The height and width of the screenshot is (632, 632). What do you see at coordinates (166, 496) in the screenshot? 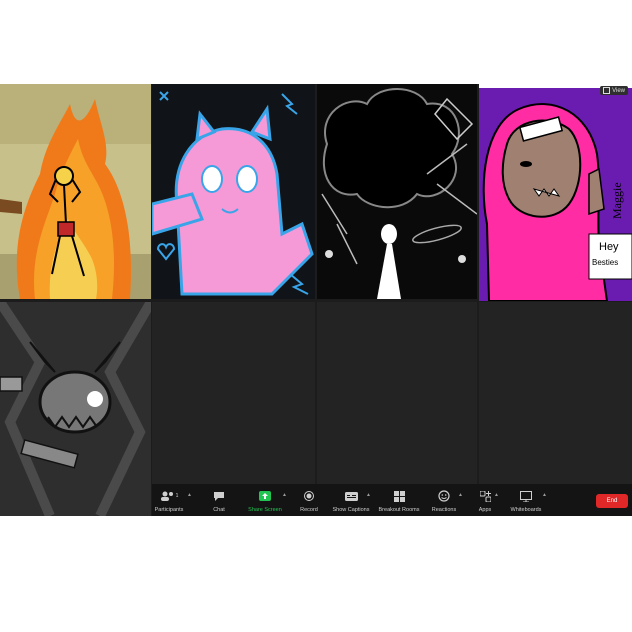
I see `participants-icon` at bounding box center [166, 496].